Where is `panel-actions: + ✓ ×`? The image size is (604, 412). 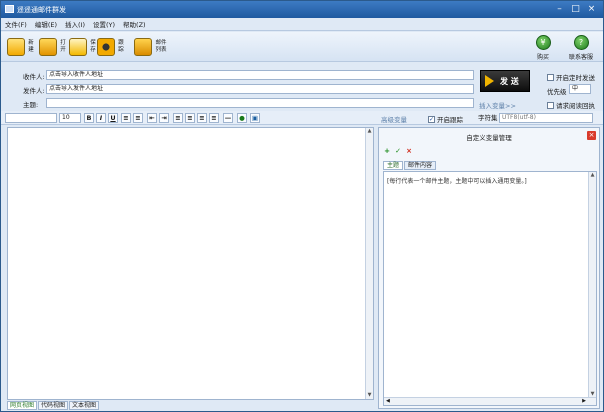 panel-actions: + ✓ × is located at coordinates (398, 151).